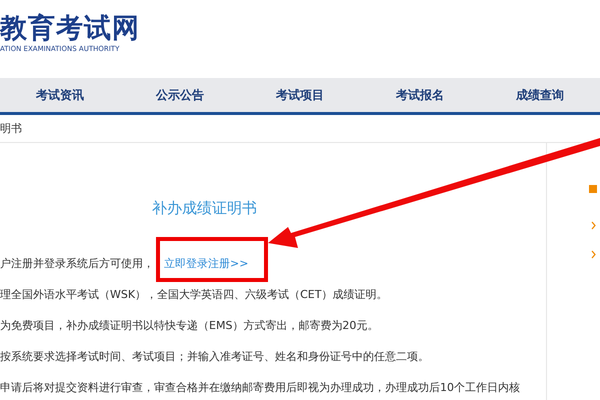 This screenshot has width=600, height=400. I want to click on notice-text: 户注册并登录系统后方可使用，, so click(77, 264).